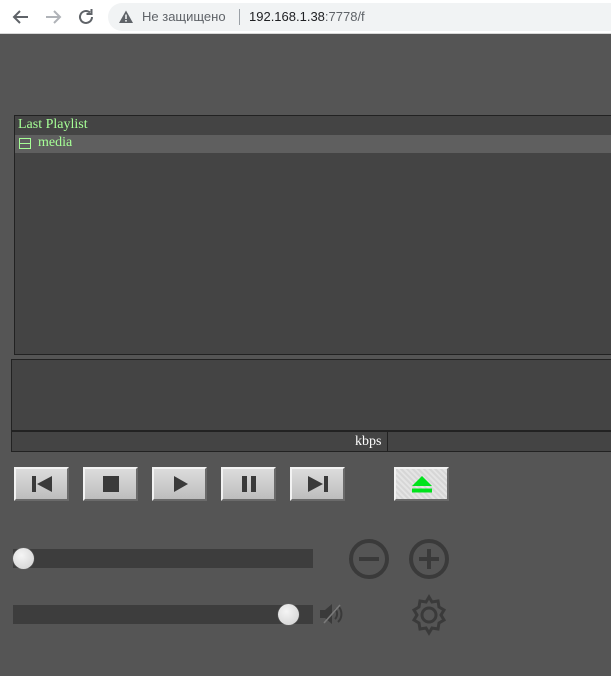 Image resolution: width=611 pixels, height=676 pixels. Describe the element at coordinates (287, 16) in the screenshot. I see `url-host: 192.168.1.38` at that location.